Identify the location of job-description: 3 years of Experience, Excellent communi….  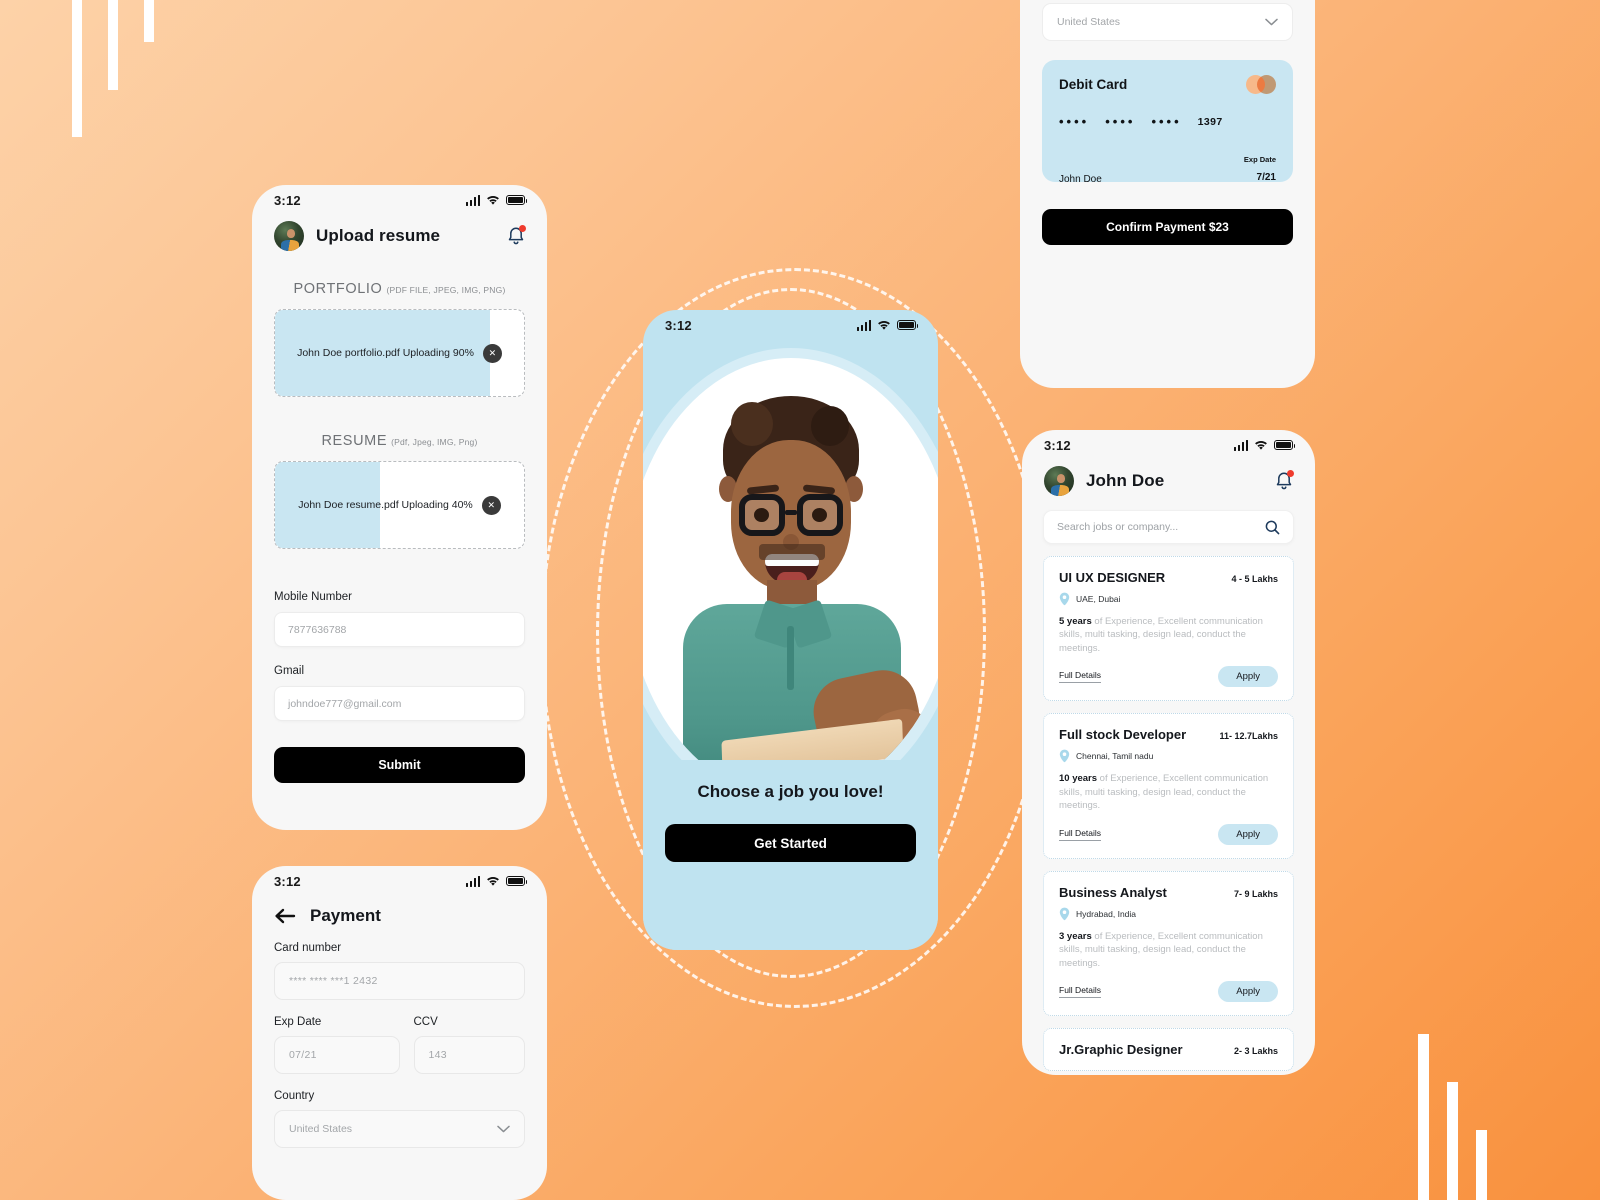
(1161, 949).